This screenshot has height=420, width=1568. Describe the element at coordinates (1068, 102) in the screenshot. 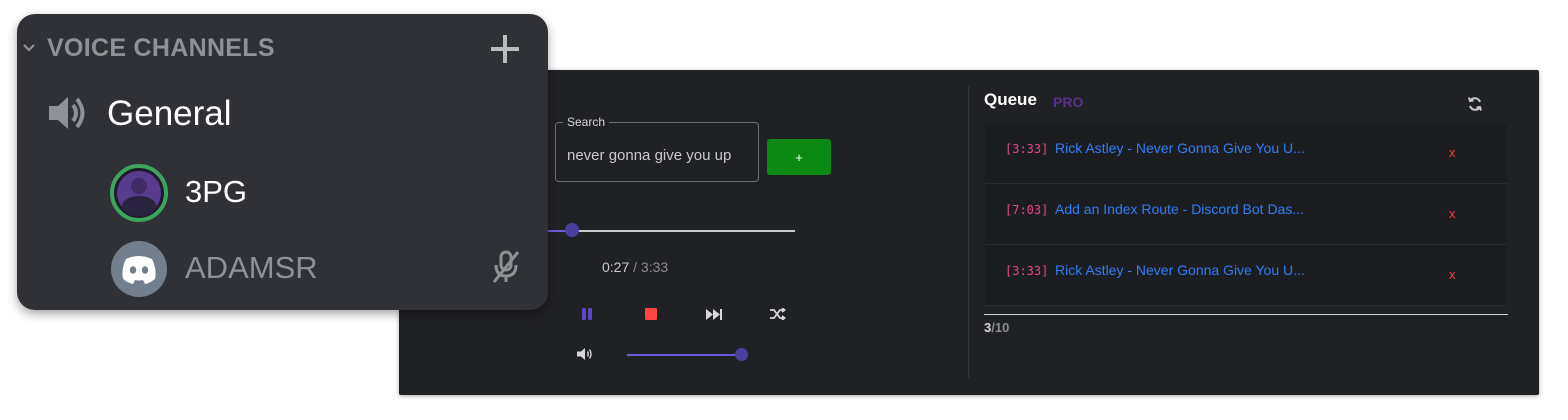

I see `pro-badge: PRO` at that location.